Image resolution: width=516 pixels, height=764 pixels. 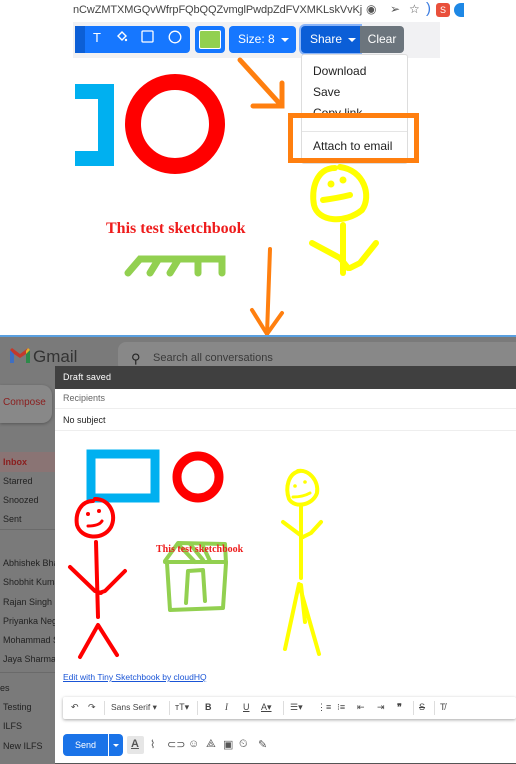 I want to click on font-size-icon: тT▾, so click(x=182, y=707).